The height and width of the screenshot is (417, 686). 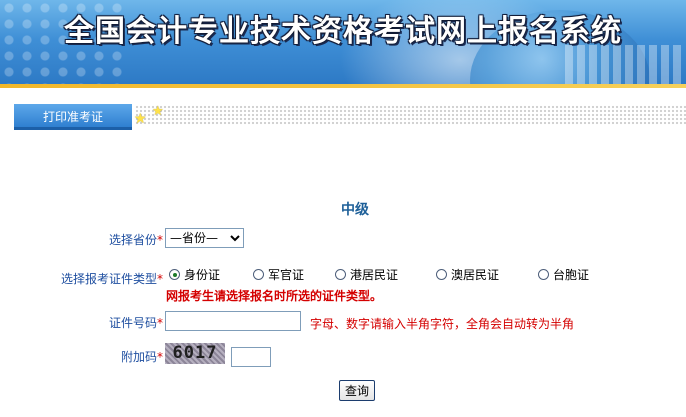 What do you see at coordinates (467, 274) in the screenshot?
I see `radio-macau-resident-id: 澳居民证` at bounding box center [467, 274].